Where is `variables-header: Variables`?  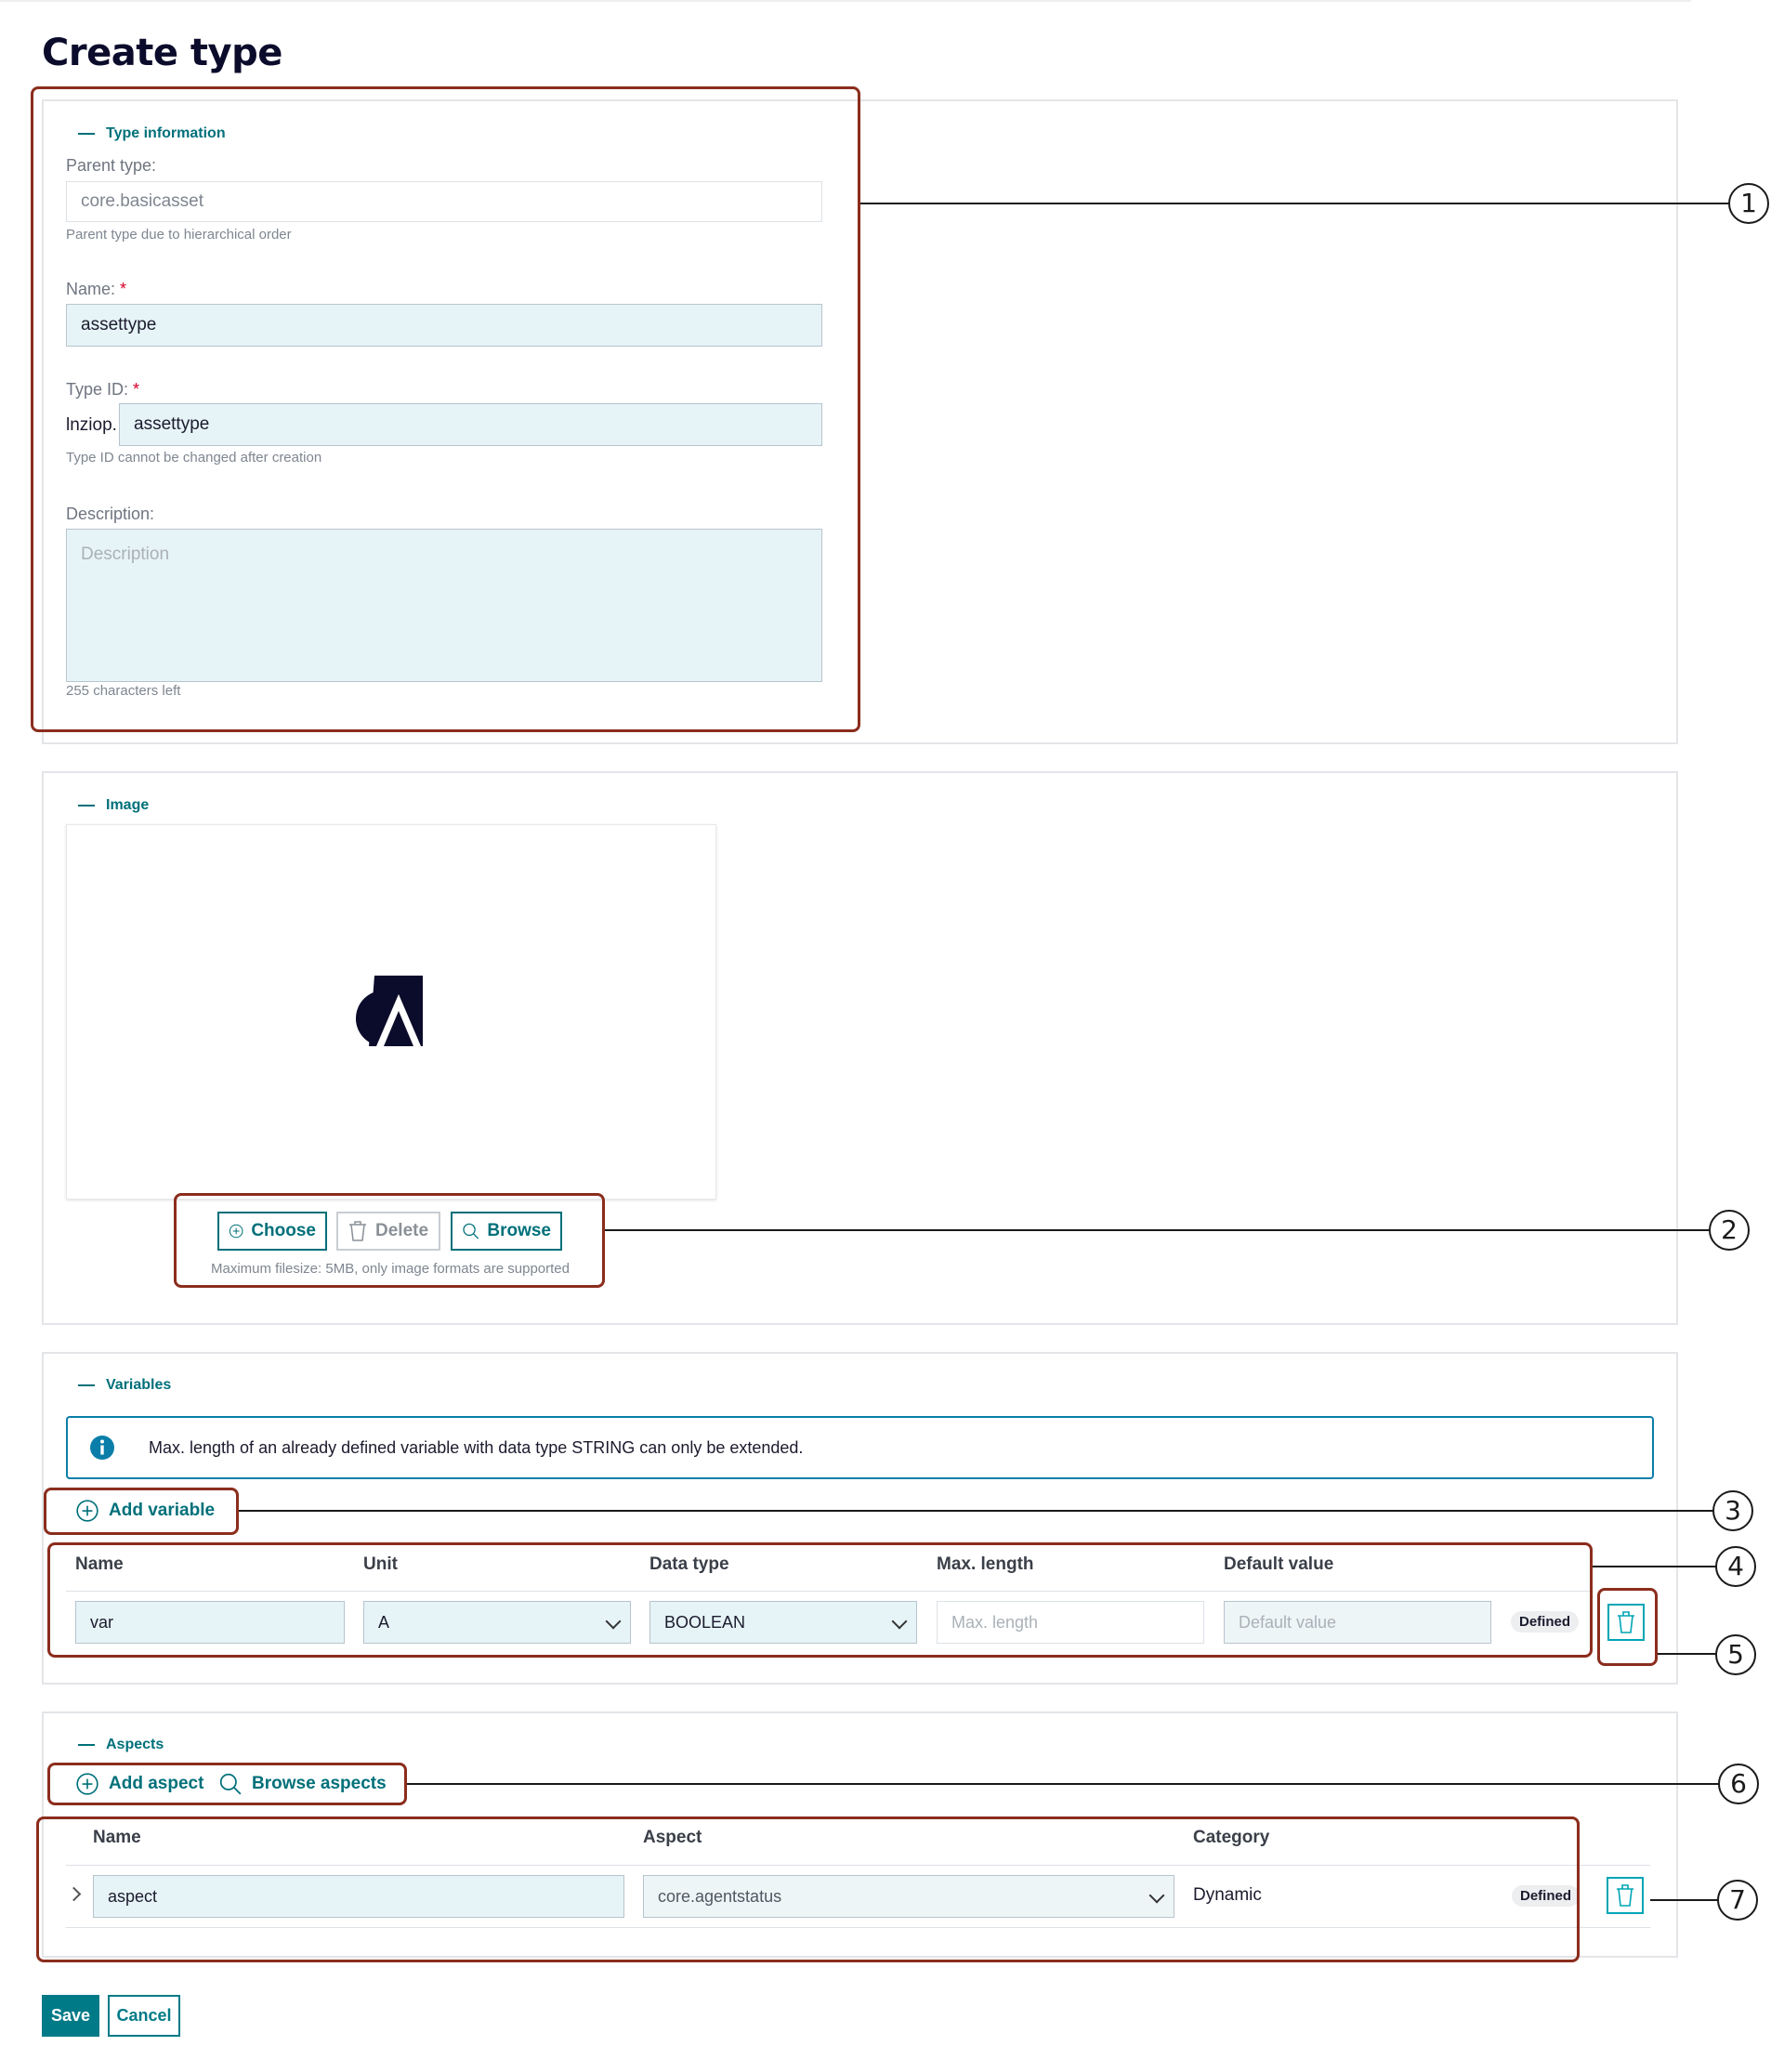
variables-header: Variables is located at coordinates (124, 1385).